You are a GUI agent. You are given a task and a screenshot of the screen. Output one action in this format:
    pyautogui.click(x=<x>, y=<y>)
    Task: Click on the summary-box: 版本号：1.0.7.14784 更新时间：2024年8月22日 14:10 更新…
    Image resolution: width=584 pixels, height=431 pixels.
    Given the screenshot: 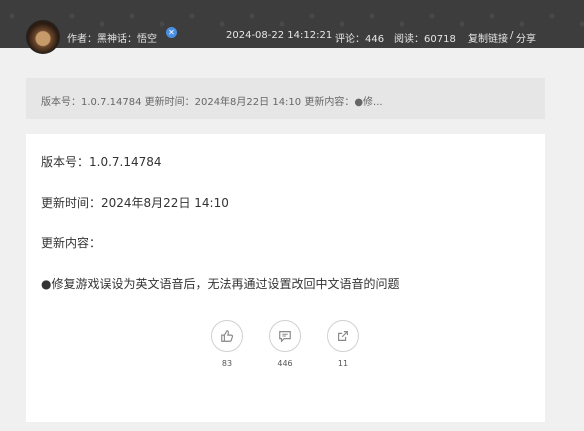 What is the action you would take?
    pyautogui.click(x=285, y=98)
    